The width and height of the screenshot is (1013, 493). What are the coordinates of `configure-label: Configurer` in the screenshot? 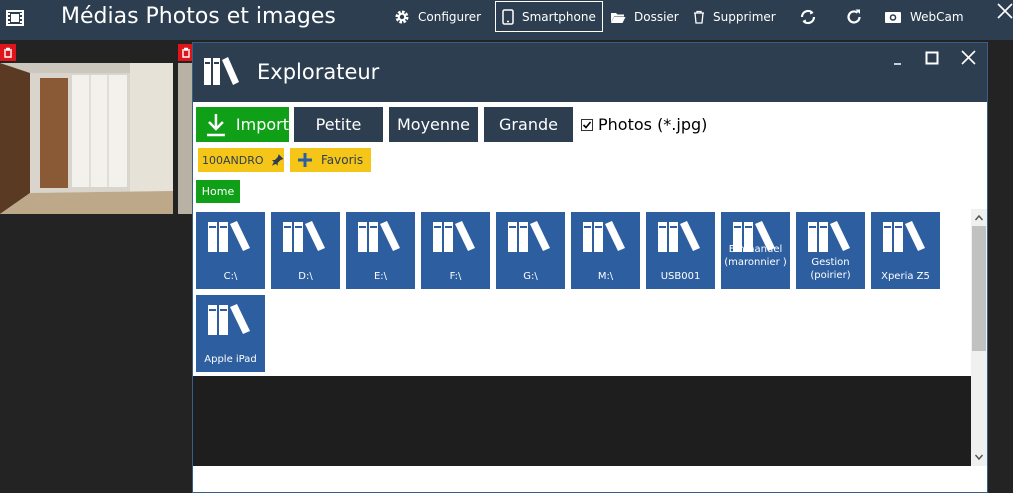 It's located at (450, 17).